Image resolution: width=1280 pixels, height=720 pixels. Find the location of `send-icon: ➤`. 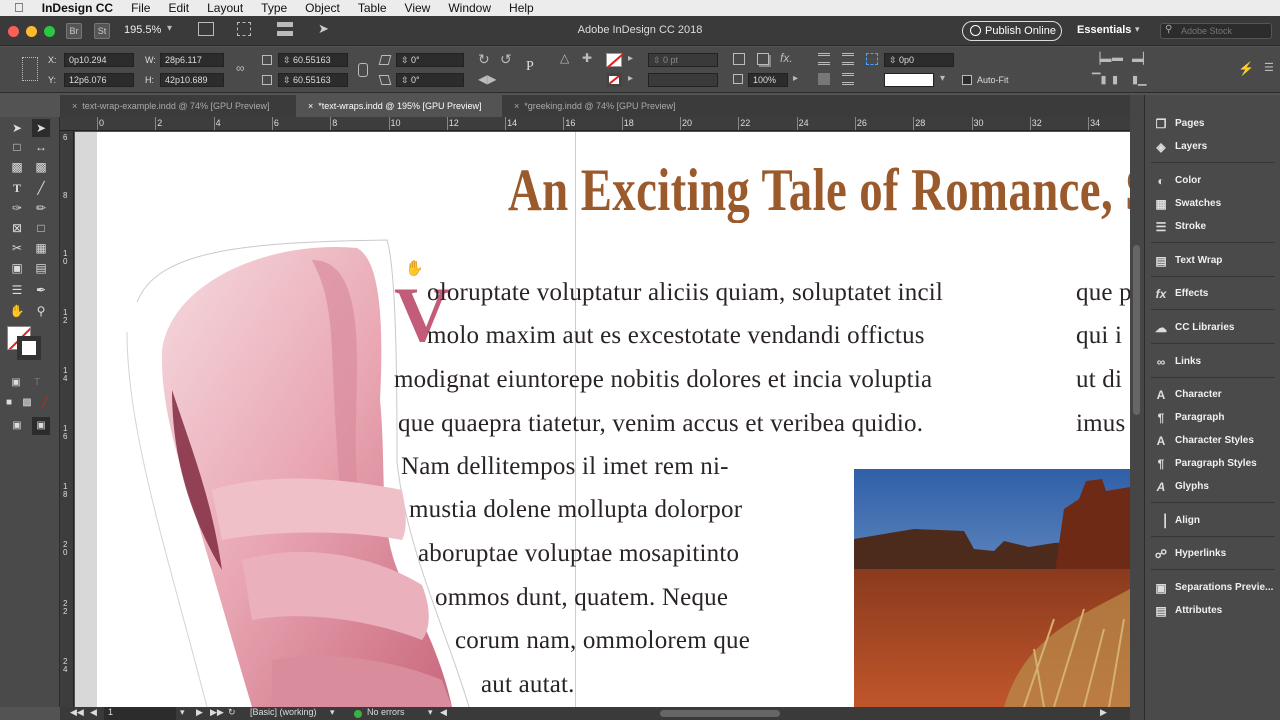

send-icon: ➤ is located at coordinates (323, 29).